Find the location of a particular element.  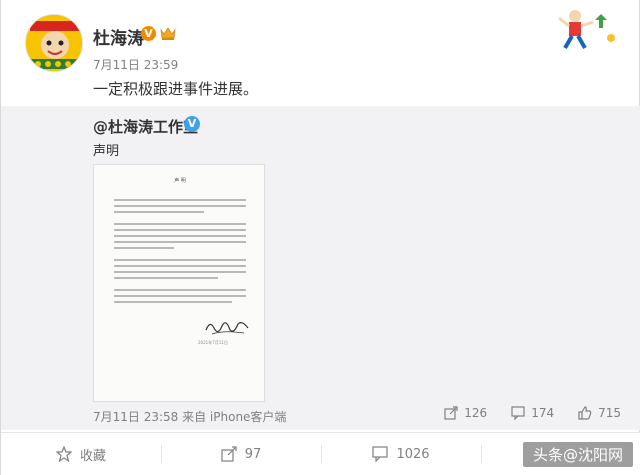

cartoon-avatar-icon is located at coordinates (54, 43).